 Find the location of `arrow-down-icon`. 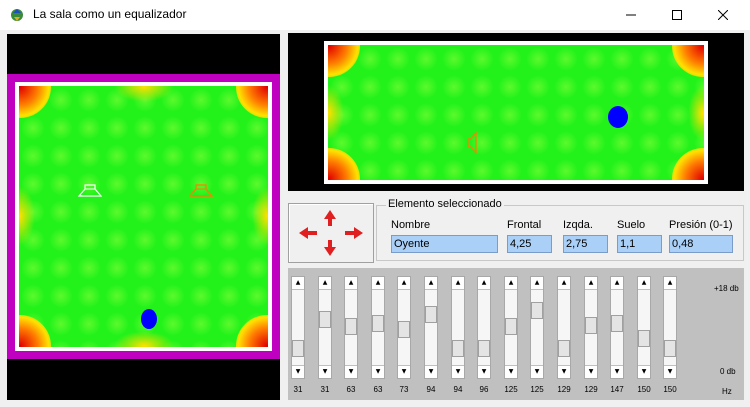

arrow-down-icon is located at coordinates (330, 248).